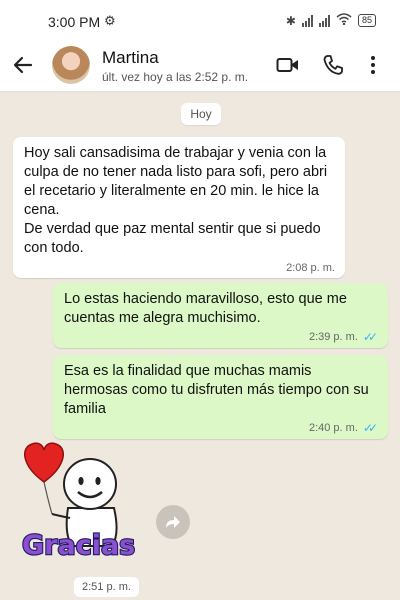  I want to click on chat-header: Martina últ. vez hoy a las 2:52 p. m., so click(200, 67).